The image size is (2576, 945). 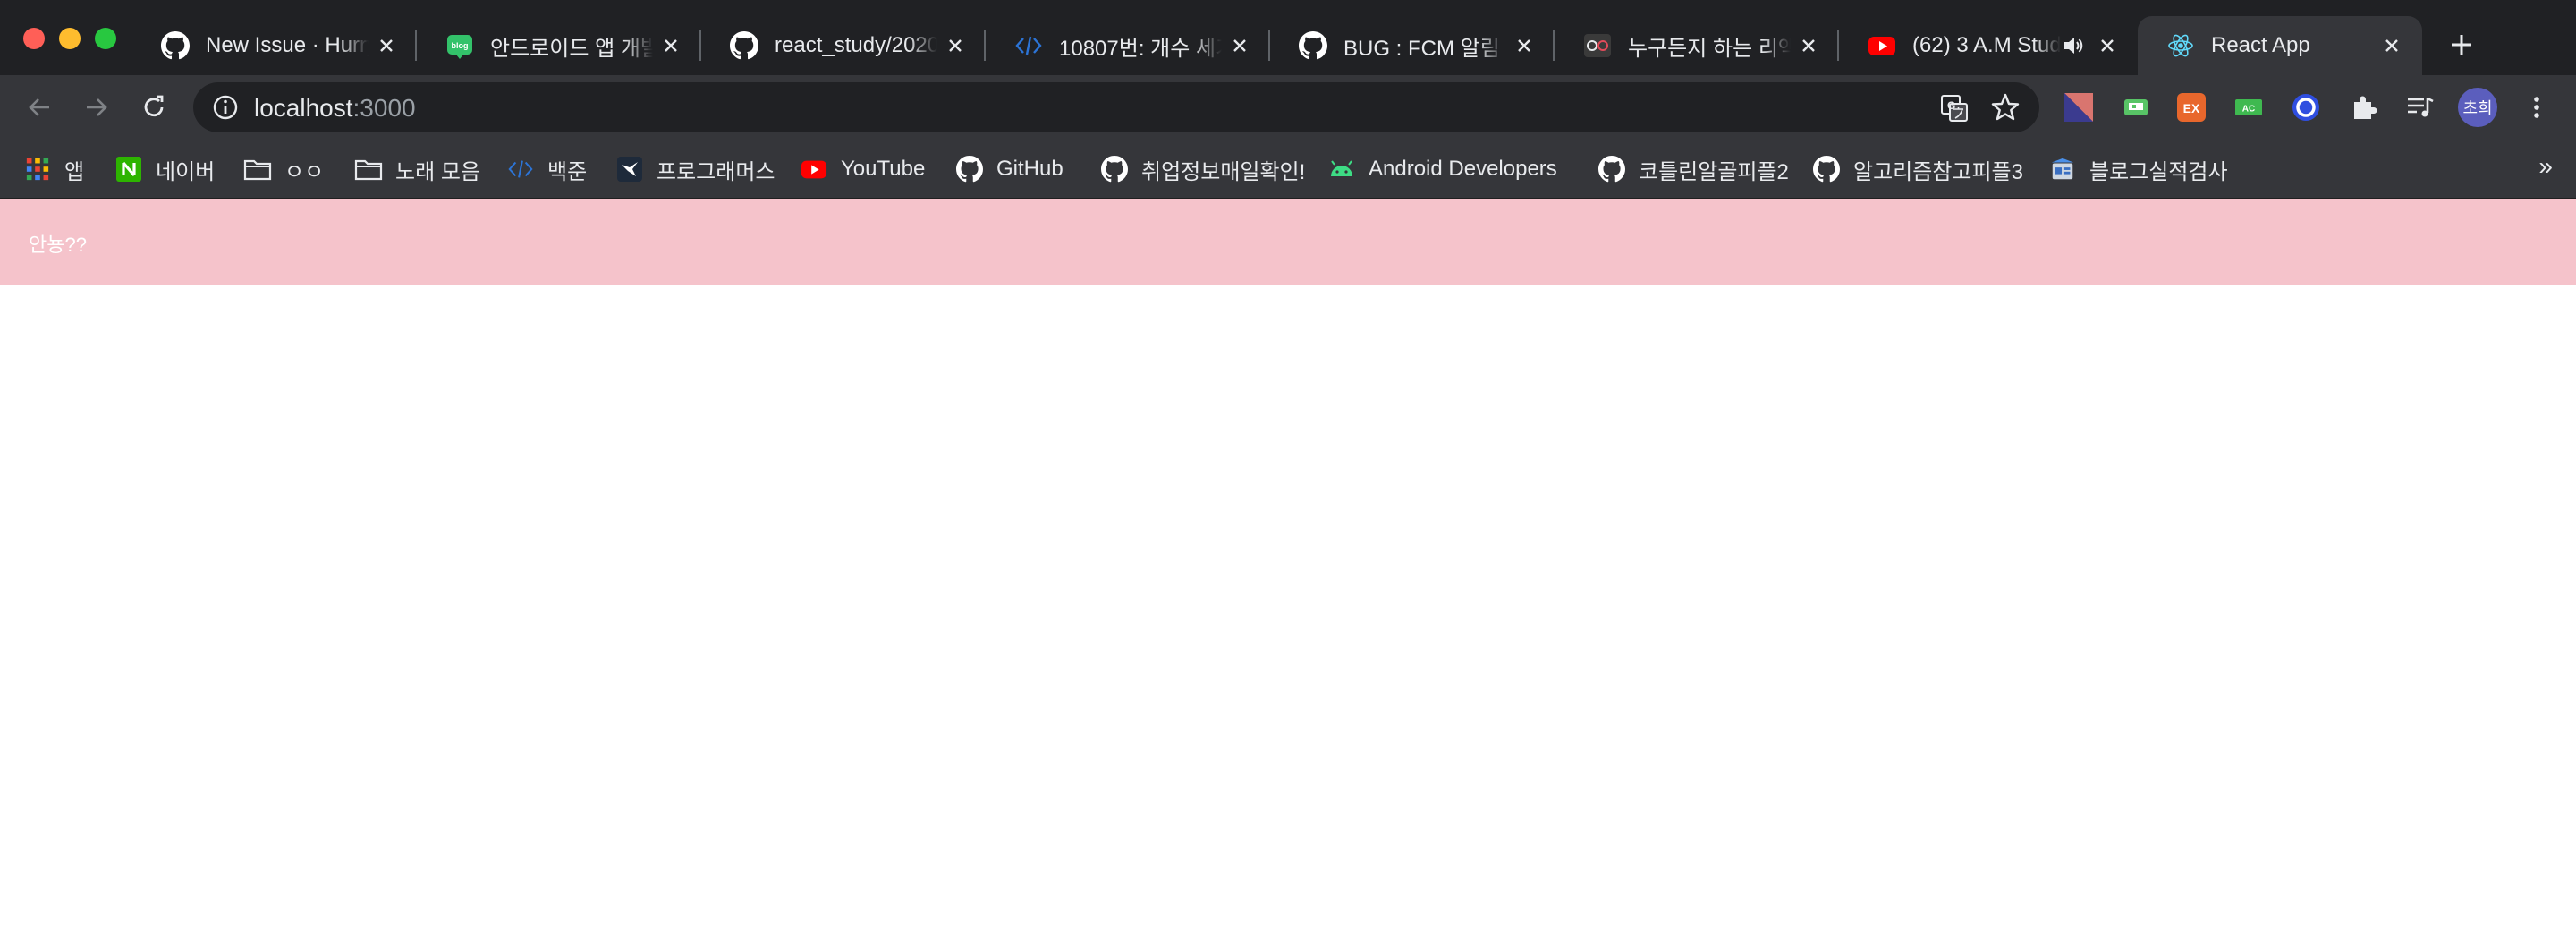 I want to click on tab-title: React App, so click(x=2260, y=45).